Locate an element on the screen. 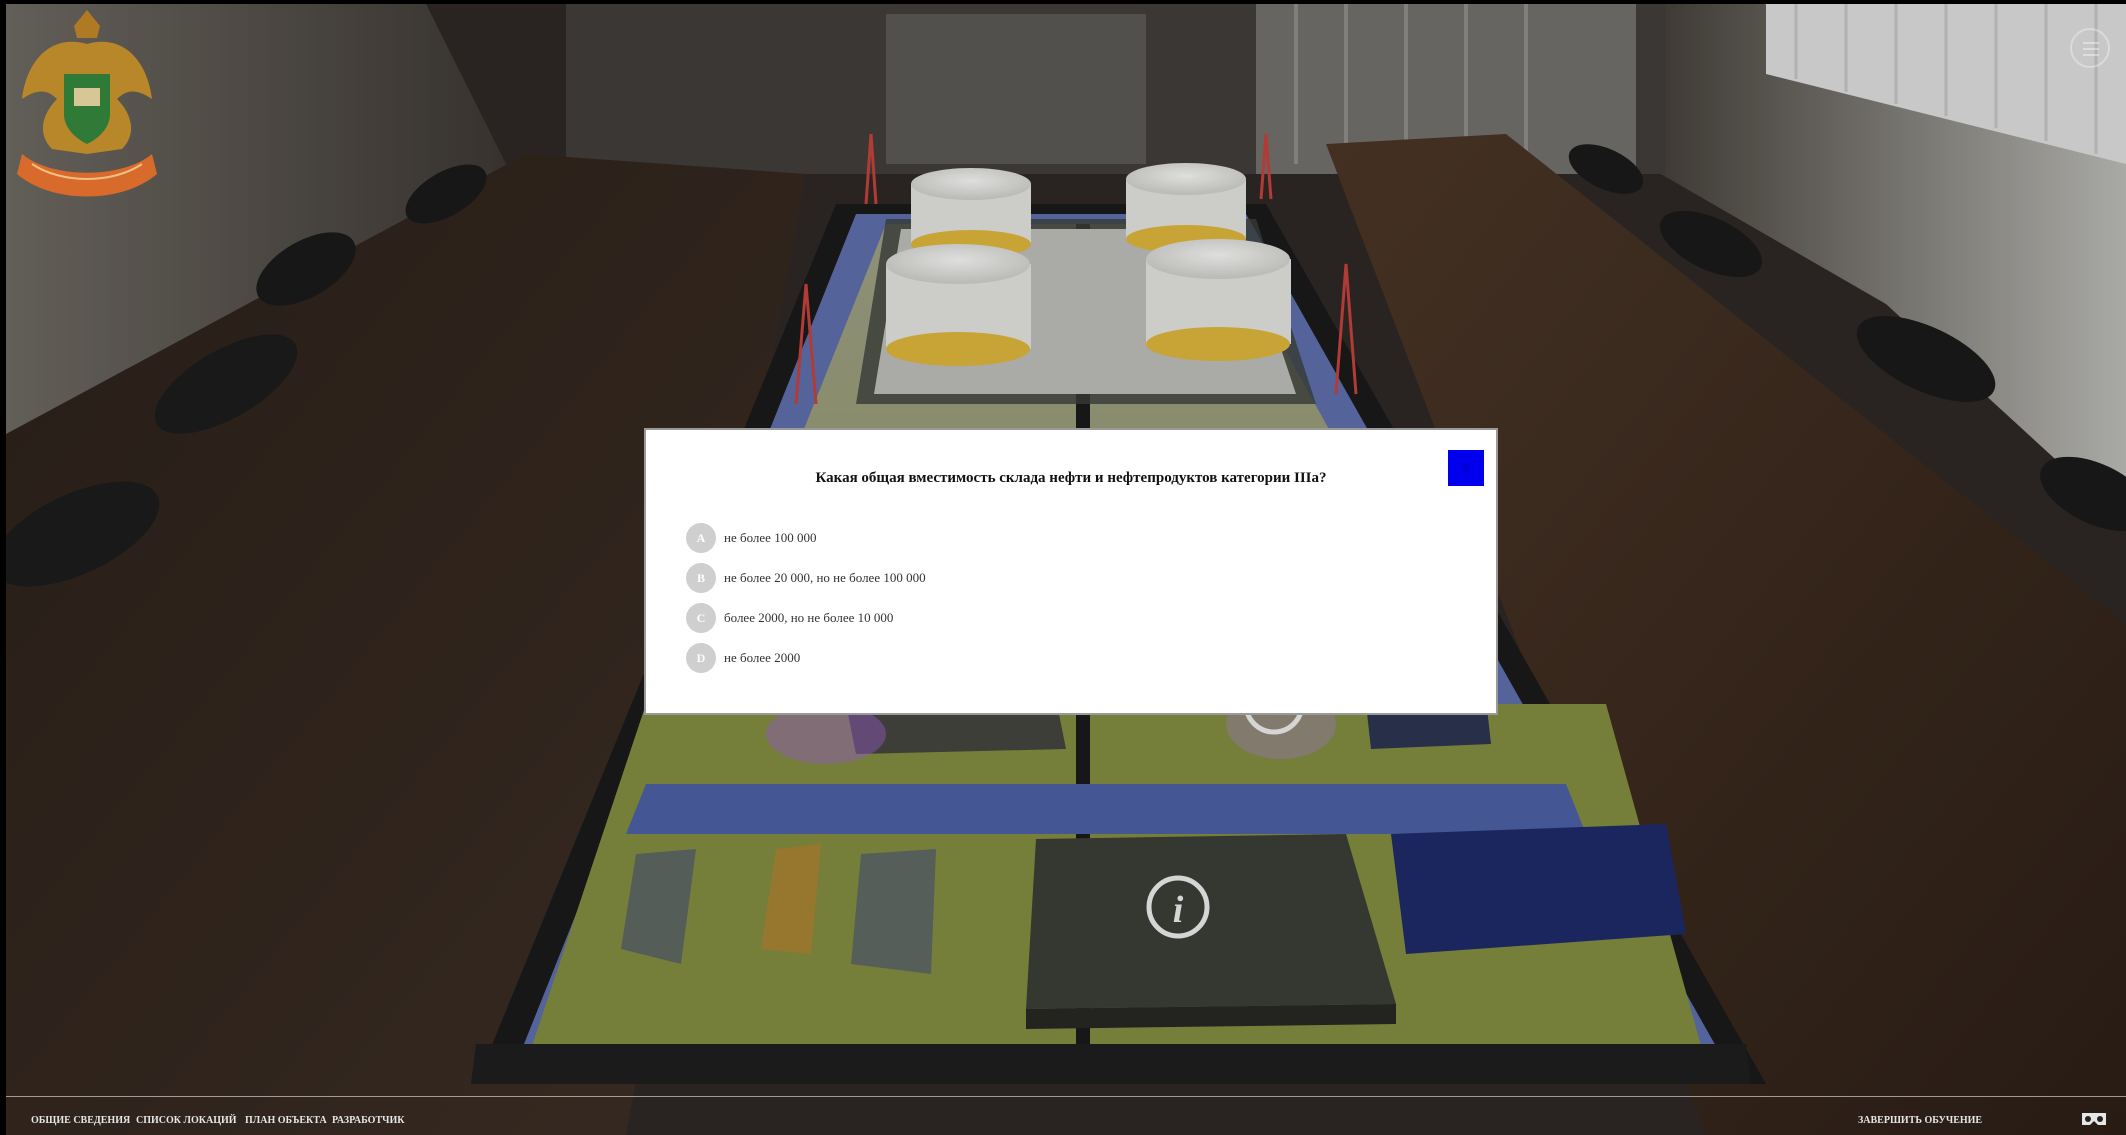 This screenshot has height=1135, width=2126. answer-option-a: A не более 100 000 is located at coordinates (751, 538).